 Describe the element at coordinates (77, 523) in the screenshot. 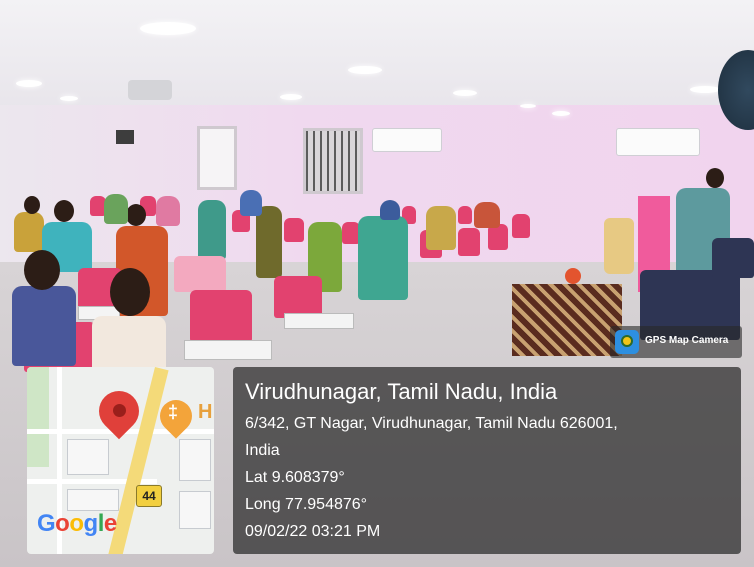

I see `google-logo: Google` at that location.